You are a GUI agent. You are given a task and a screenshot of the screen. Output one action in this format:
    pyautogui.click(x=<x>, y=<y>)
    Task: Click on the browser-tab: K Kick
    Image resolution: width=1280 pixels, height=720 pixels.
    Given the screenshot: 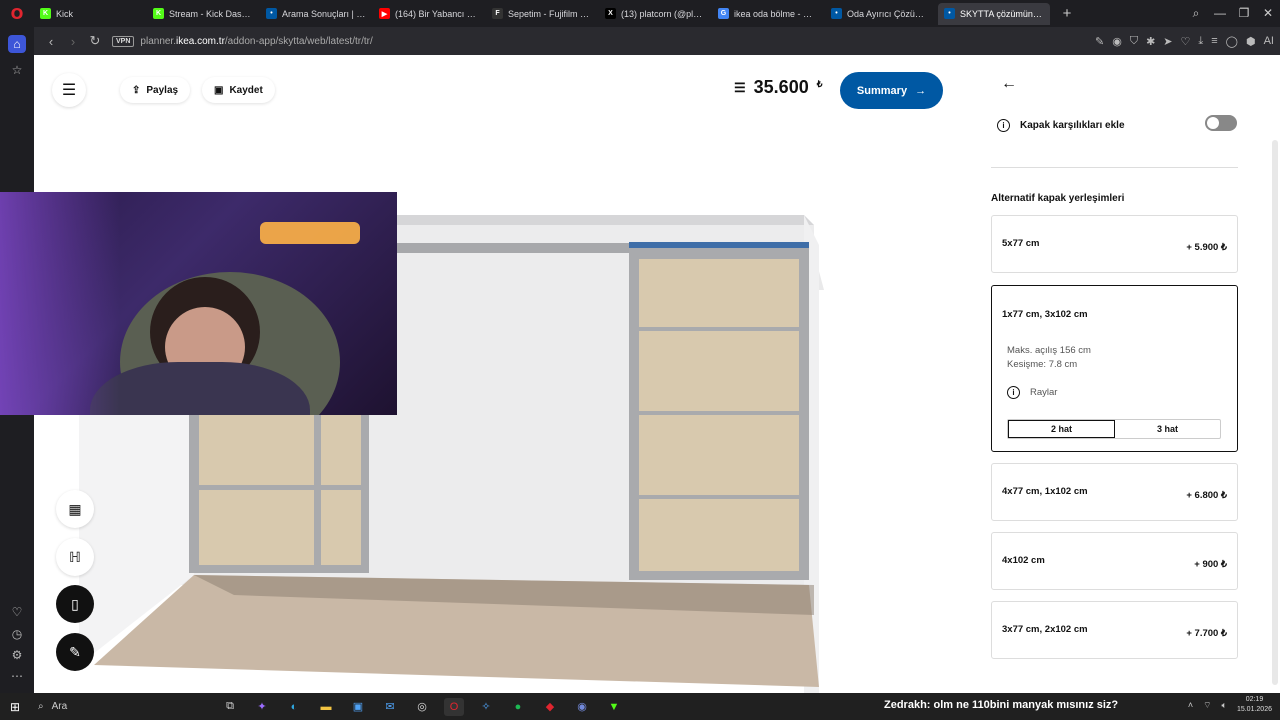 What is the action you would take?
    pyautogui.click(x=90, y=14)
    